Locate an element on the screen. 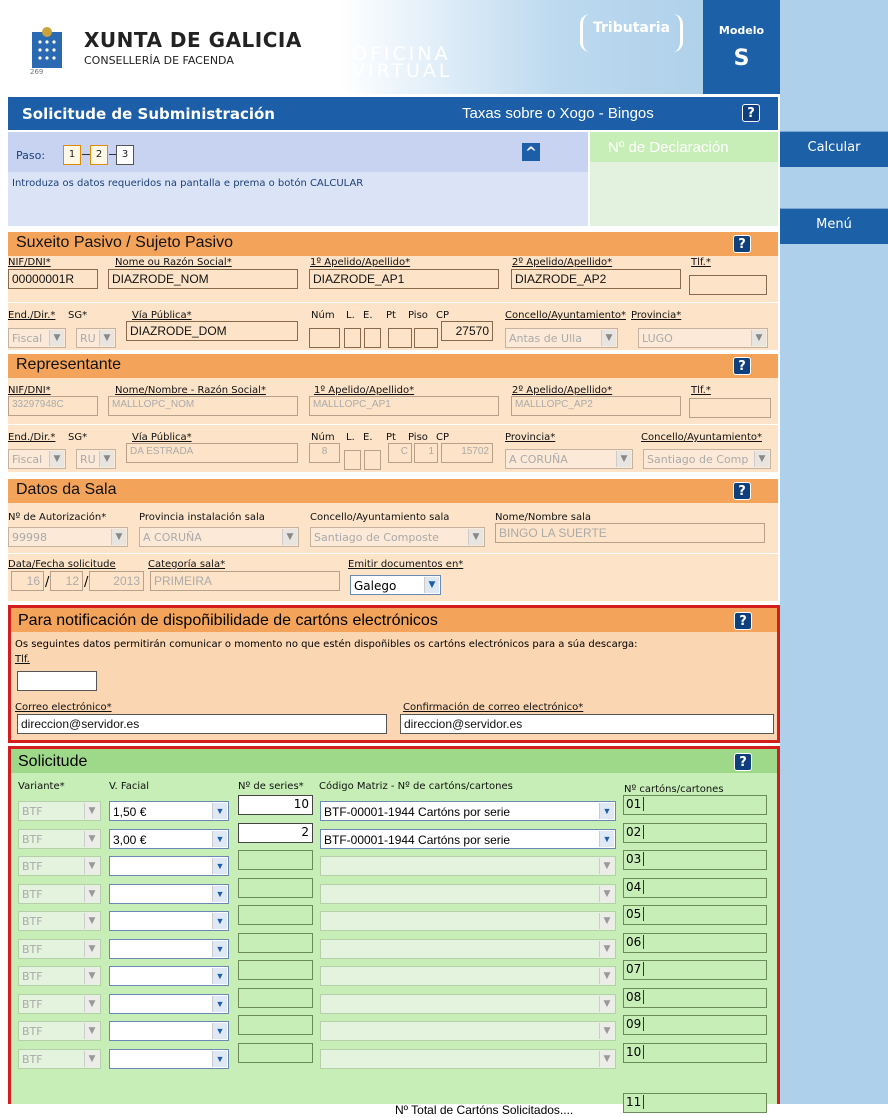 The width and height of the screenshot is (888, 1117). prov-select: A CORUÑA ▼ is located at coordinates (219, 537).